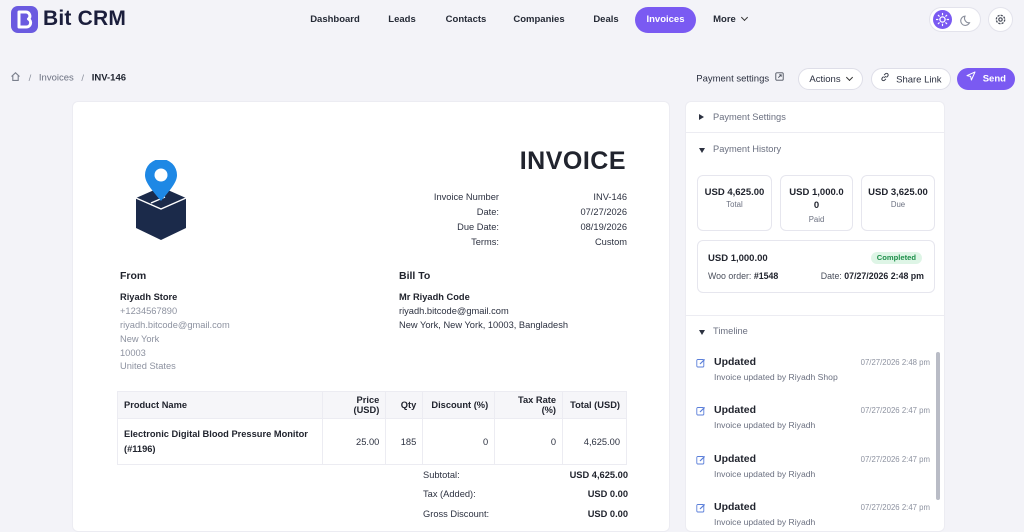 This screenshot has height=532, width=1024. I want to click on payment-amount: USD 1,000.00, so click(738, 258).